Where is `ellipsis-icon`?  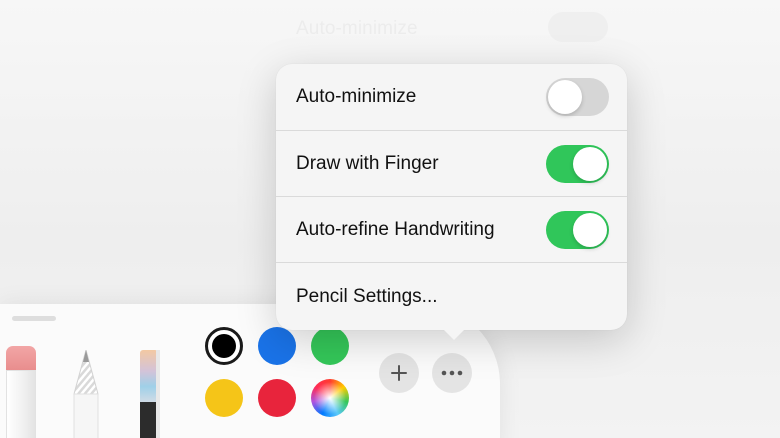
ellipsis-icon is located at coordinates (452, 373).